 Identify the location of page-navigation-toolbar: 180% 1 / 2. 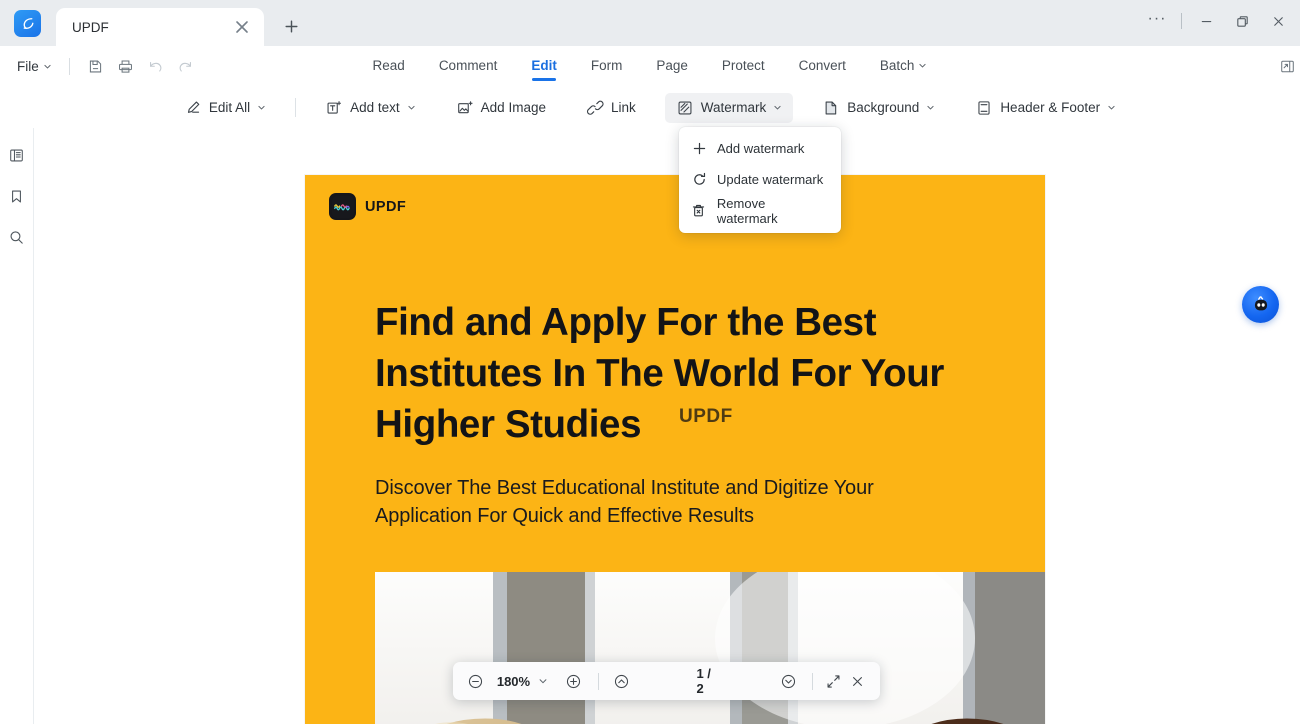
(666, 681).